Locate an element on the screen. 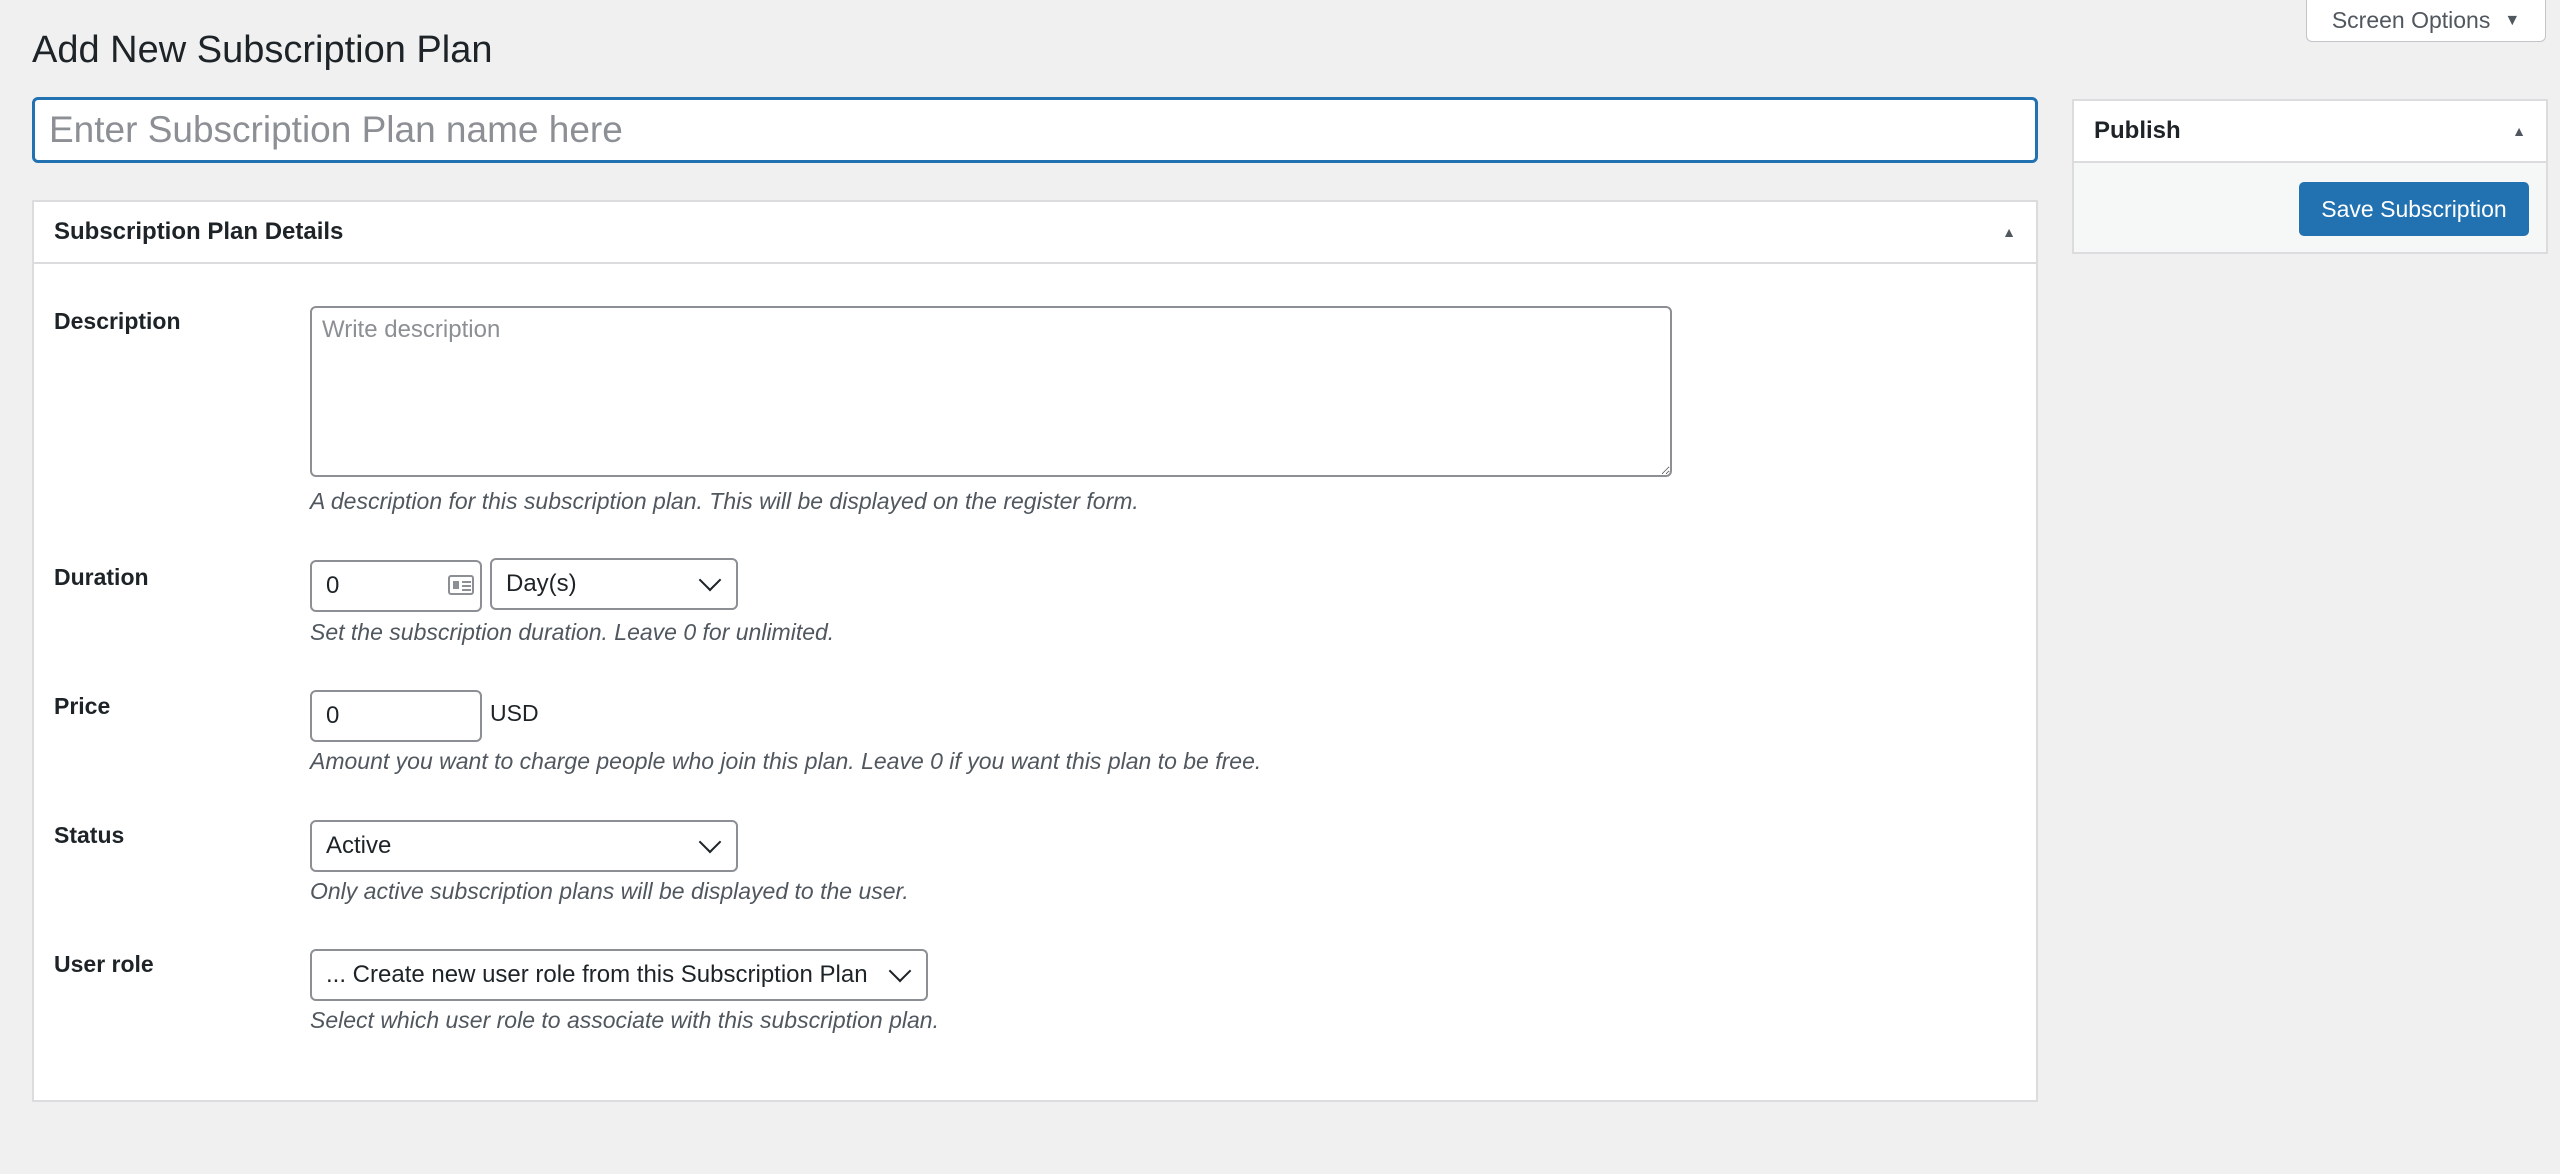 The height and width of the screenshot is (1174, 2560). caret-down-icon: ▼ is located at coordinates (2512, 20).